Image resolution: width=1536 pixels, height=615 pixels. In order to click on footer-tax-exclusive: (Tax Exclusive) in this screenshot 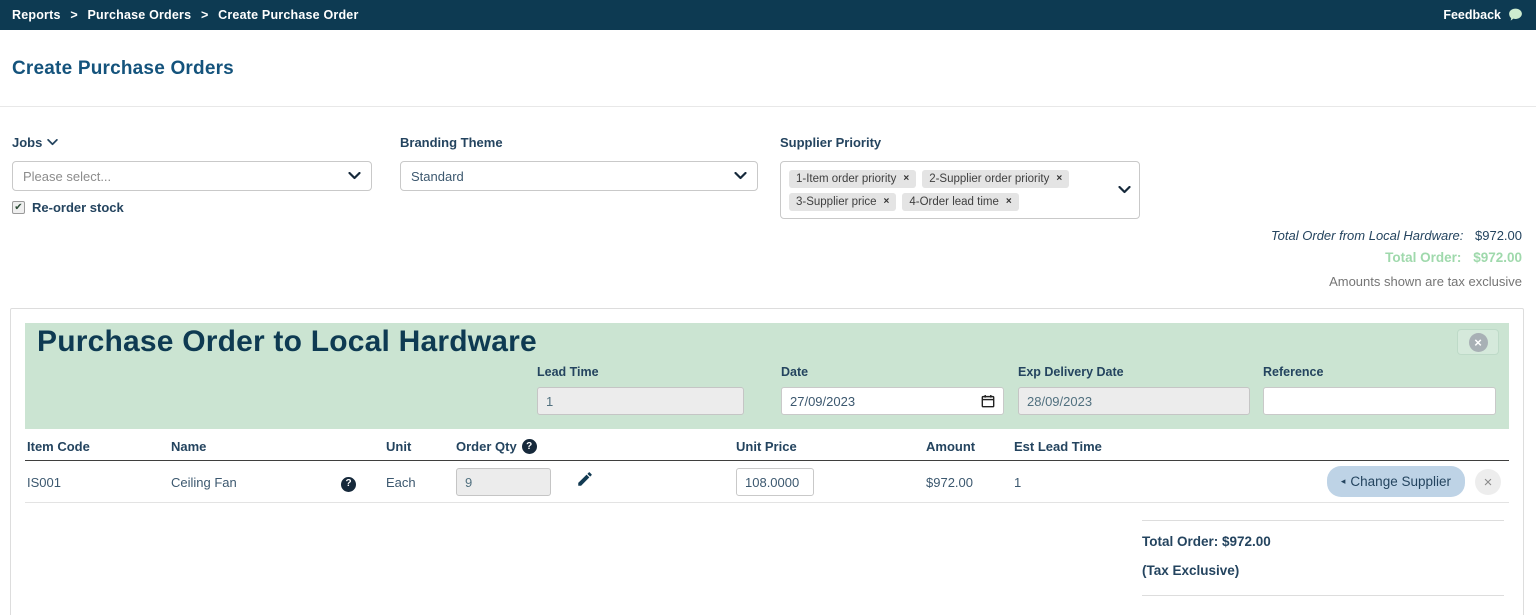, I will do `click(1191, 570)`.